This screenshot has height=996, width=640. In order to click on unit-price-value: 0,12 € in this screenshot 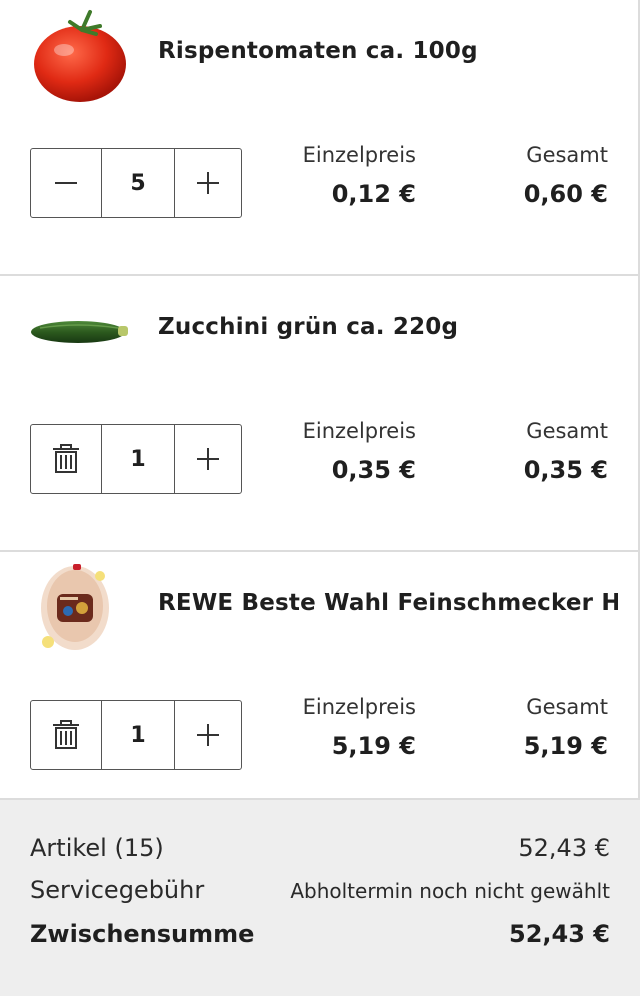, I will do `click(373, 194)`.